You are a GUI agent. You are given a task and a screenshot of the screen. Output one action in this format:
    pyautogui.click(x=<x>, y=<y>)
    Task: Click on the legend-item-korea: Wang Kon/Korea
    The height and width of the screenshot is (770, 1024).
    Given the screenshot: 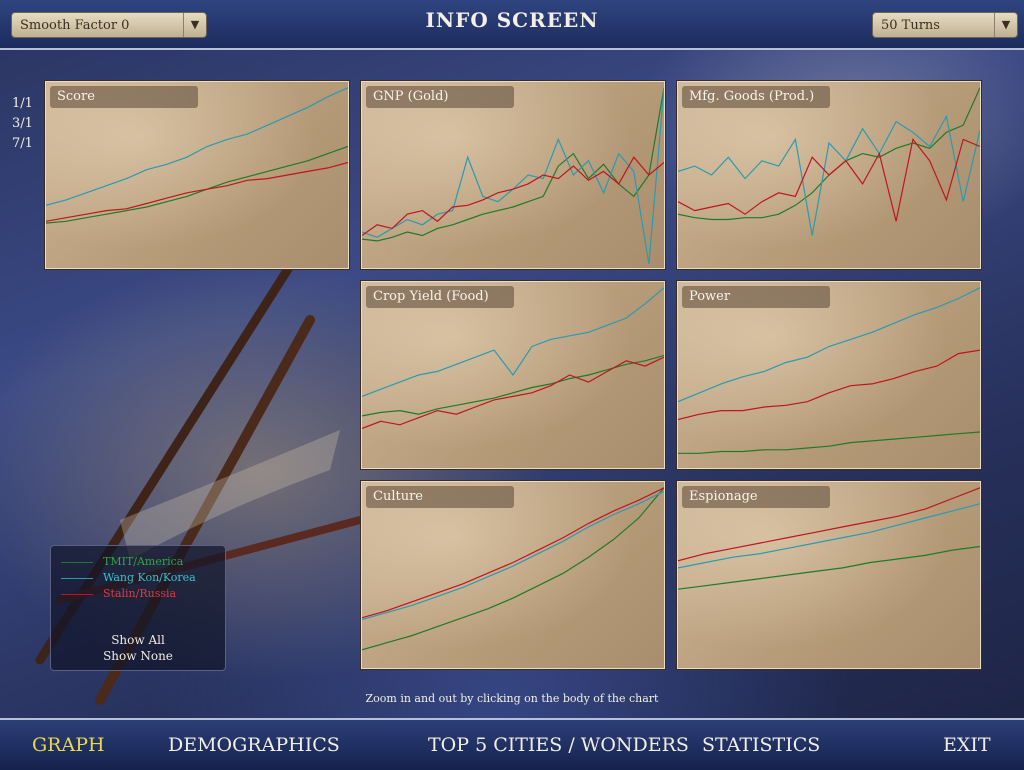 What is the action you would take?
    pyautogui.click(x=141, y=578)
    